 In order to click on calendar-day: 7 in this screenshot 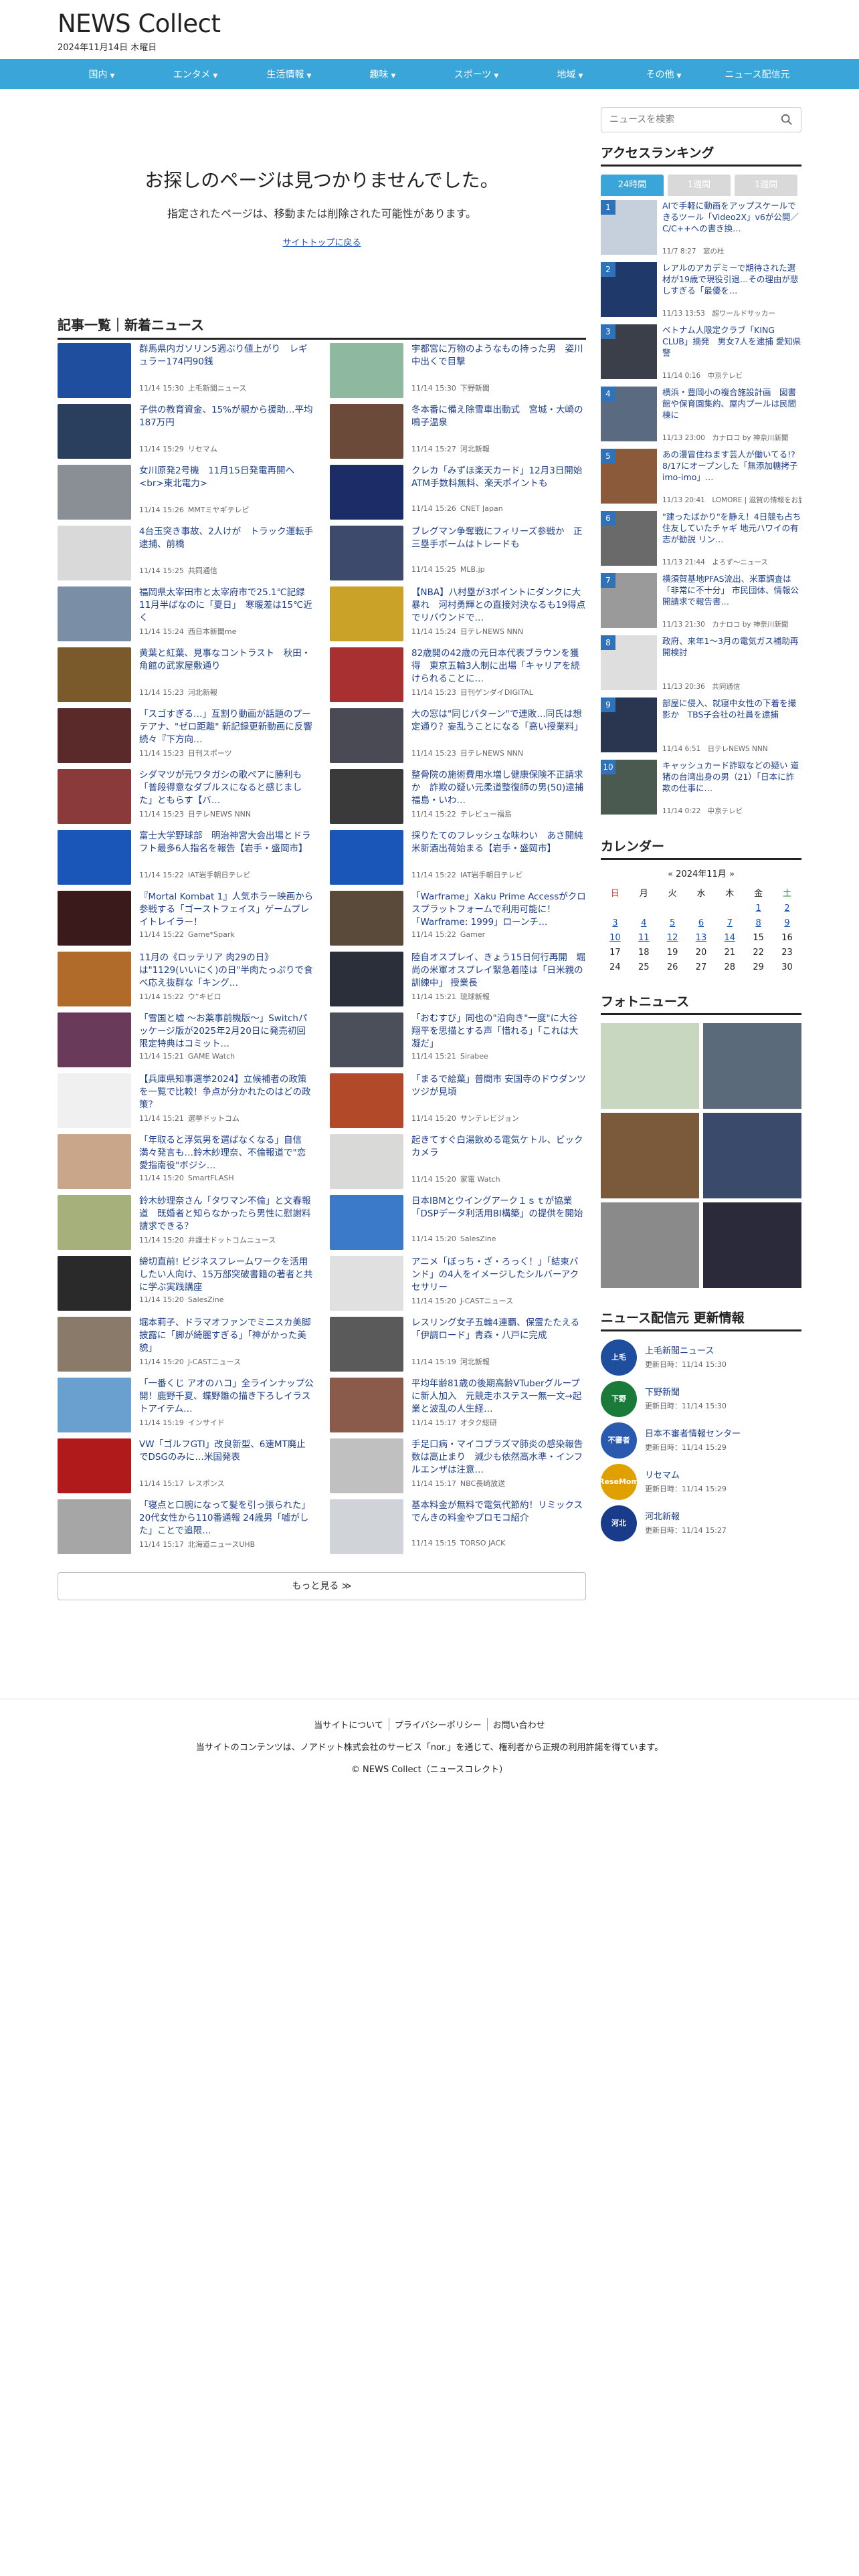, I will do `click(730, 923)`.